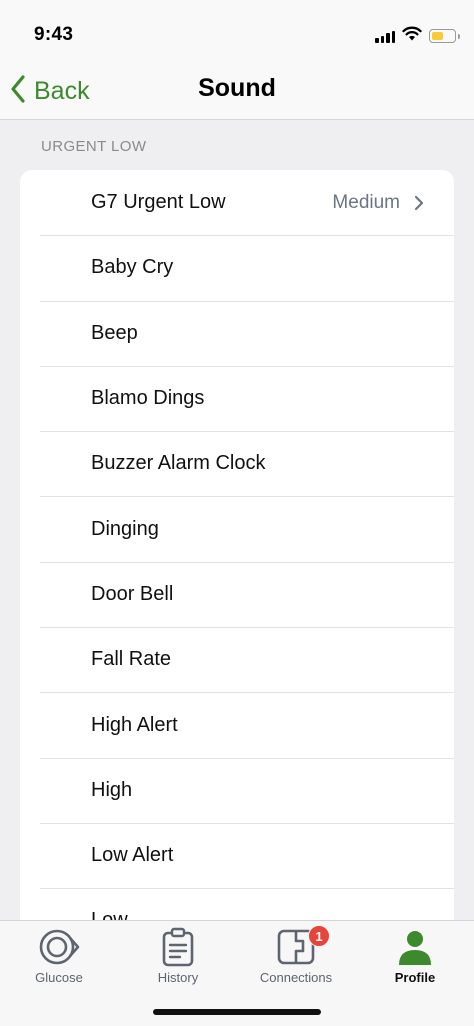 The width and height of the screenshot is (474, 1026). I want to click on wifi-icon, so click(412, 36).